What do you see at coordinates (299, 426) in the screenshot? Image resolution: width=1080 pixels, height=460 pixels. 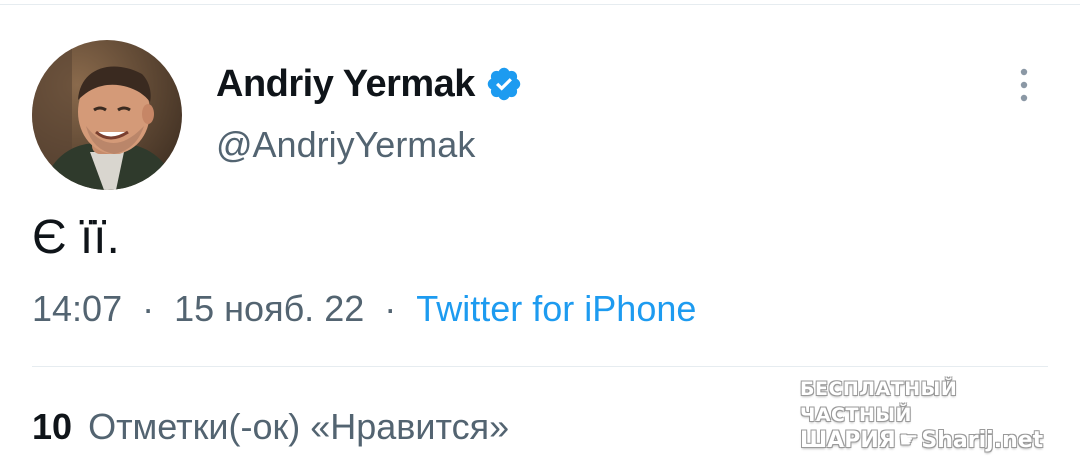 I see `likes-label: Отметки(-ок) «Нравится»` at bounding box center [299, 426].